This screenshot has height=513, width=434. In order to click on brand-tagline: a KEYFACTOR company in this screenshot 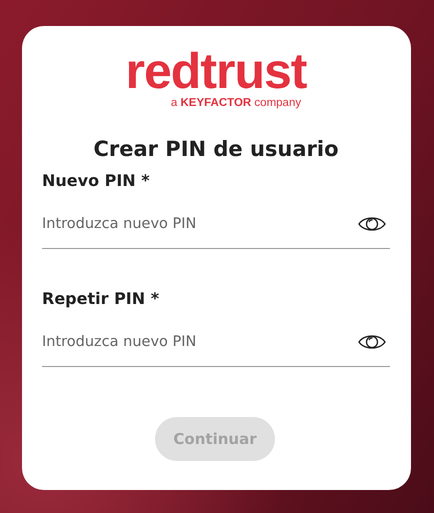, I will do `click(236, 103)`.